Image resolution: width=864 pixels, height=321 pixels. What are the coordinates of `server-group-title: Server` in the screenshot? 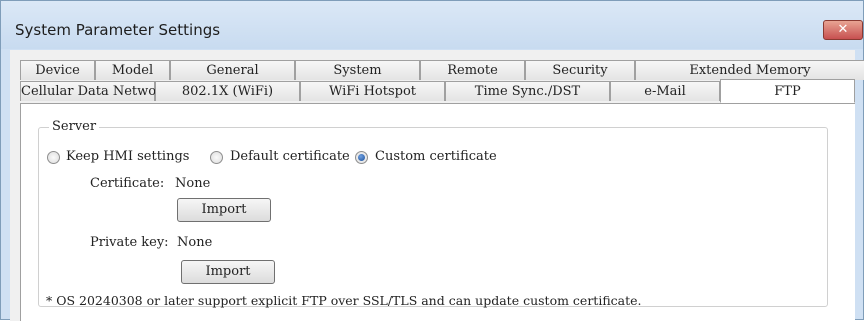 It's located at (74, 126).